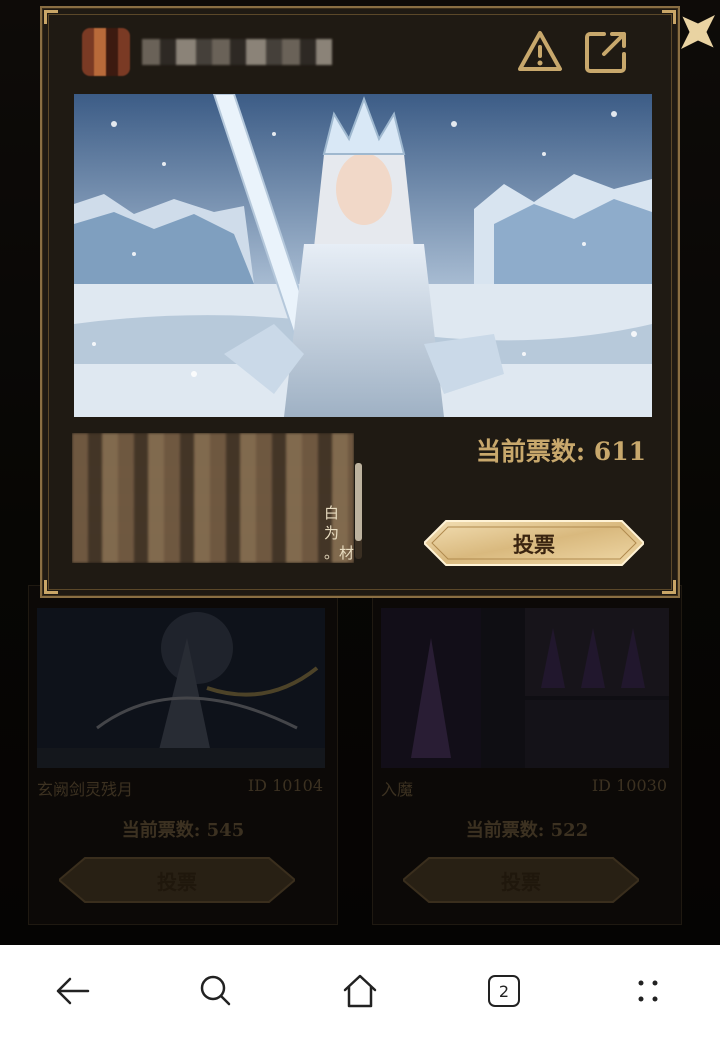 Image resolution: width=720 pixels, height=1037 pixels. I want to click on author-name-redacted, so click(237, 52).